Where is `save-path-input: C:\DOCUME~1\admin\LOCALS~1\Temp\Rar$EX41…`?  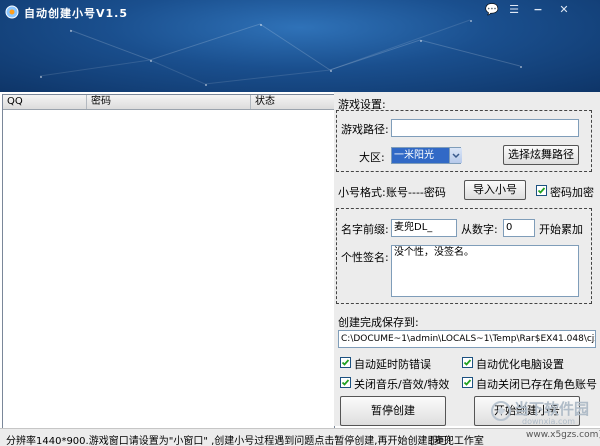
save-path-input: C:\DOCUME~1\admin\LOCALS~1\Temp\Rar$EX41… is located at coordinates (467, 339).